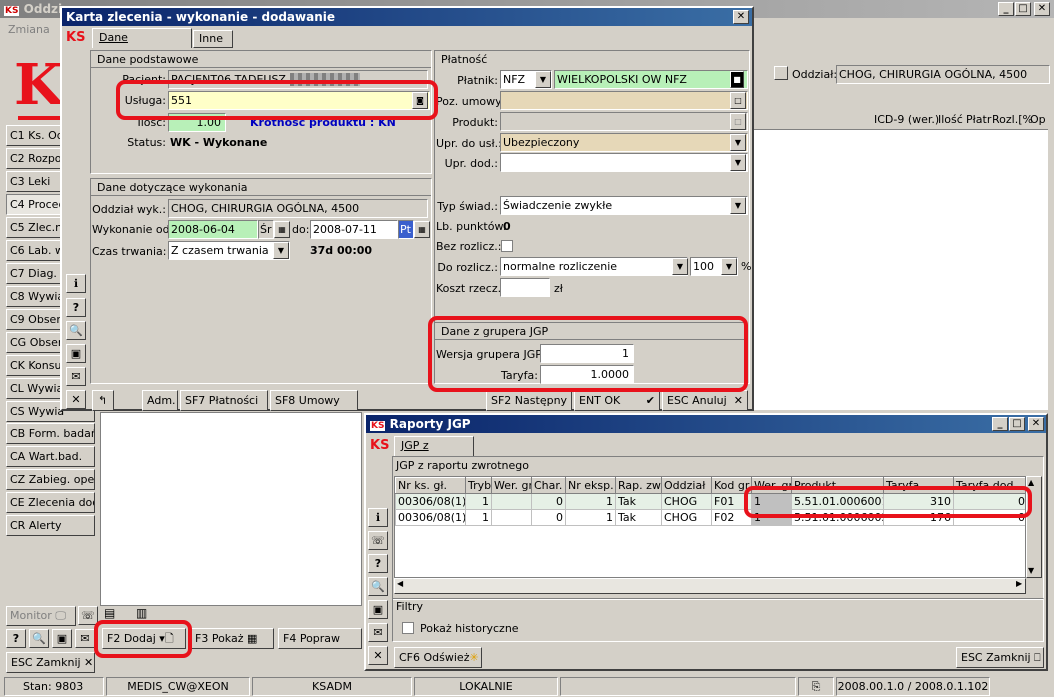 This screenshot has height=697, width=1054. I want to click on tab-dane-podstawowe: Dane podstawowe, so click(142, 45).